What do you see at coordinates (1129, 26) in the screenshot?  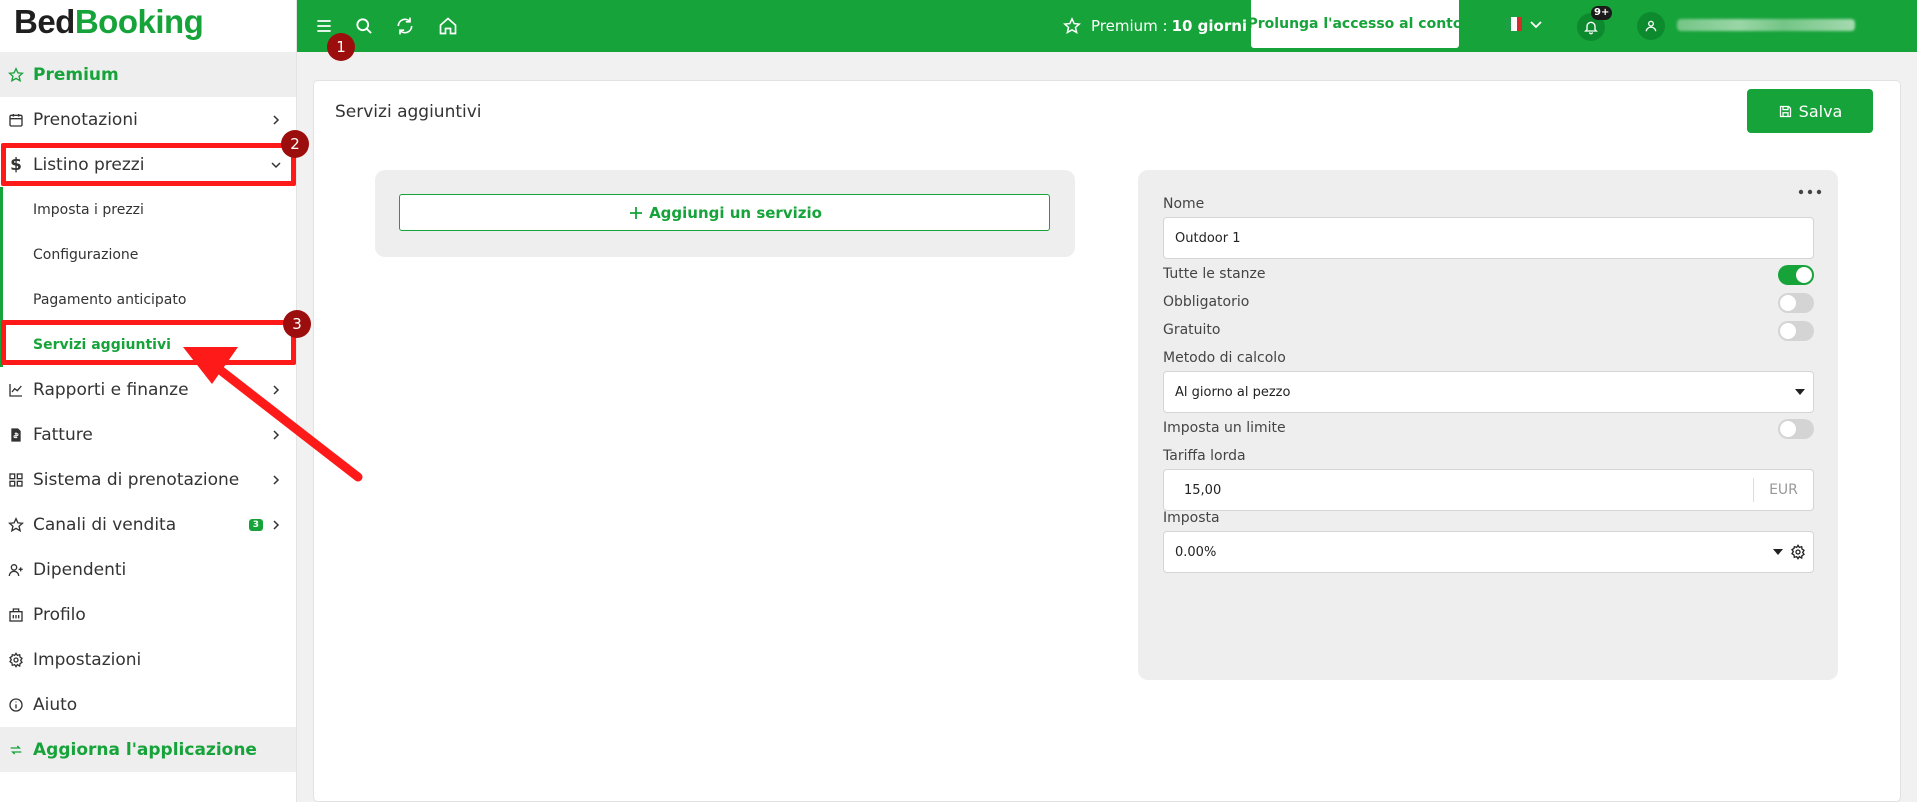 I see `premium-label: Premium :` at bounding box center [1129, 26].